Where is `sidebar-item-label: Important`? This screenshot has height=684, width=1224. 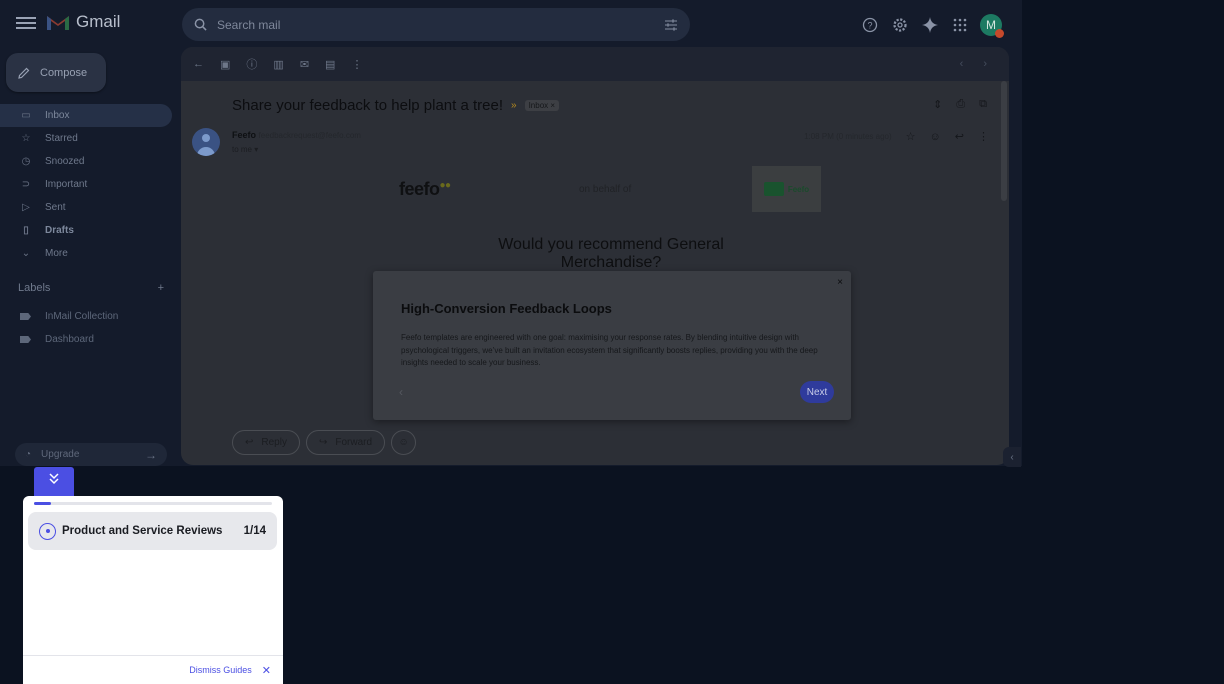
sidebar-item-label: Important is located at coordinates (66, 184).